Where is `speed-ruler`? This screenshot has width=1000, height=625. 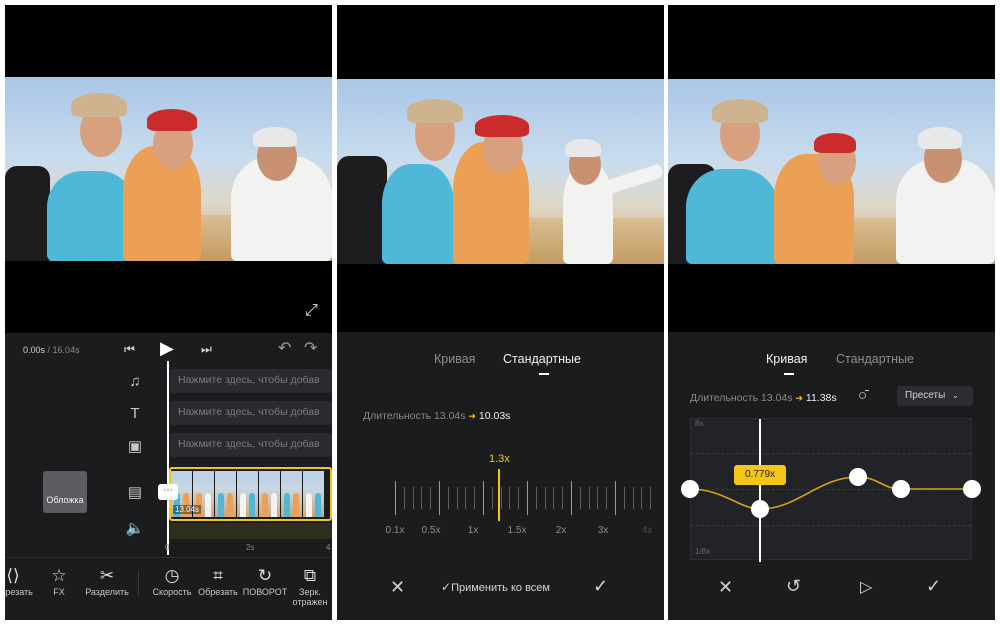 speed-ruler is located at coordinates (500, 500).